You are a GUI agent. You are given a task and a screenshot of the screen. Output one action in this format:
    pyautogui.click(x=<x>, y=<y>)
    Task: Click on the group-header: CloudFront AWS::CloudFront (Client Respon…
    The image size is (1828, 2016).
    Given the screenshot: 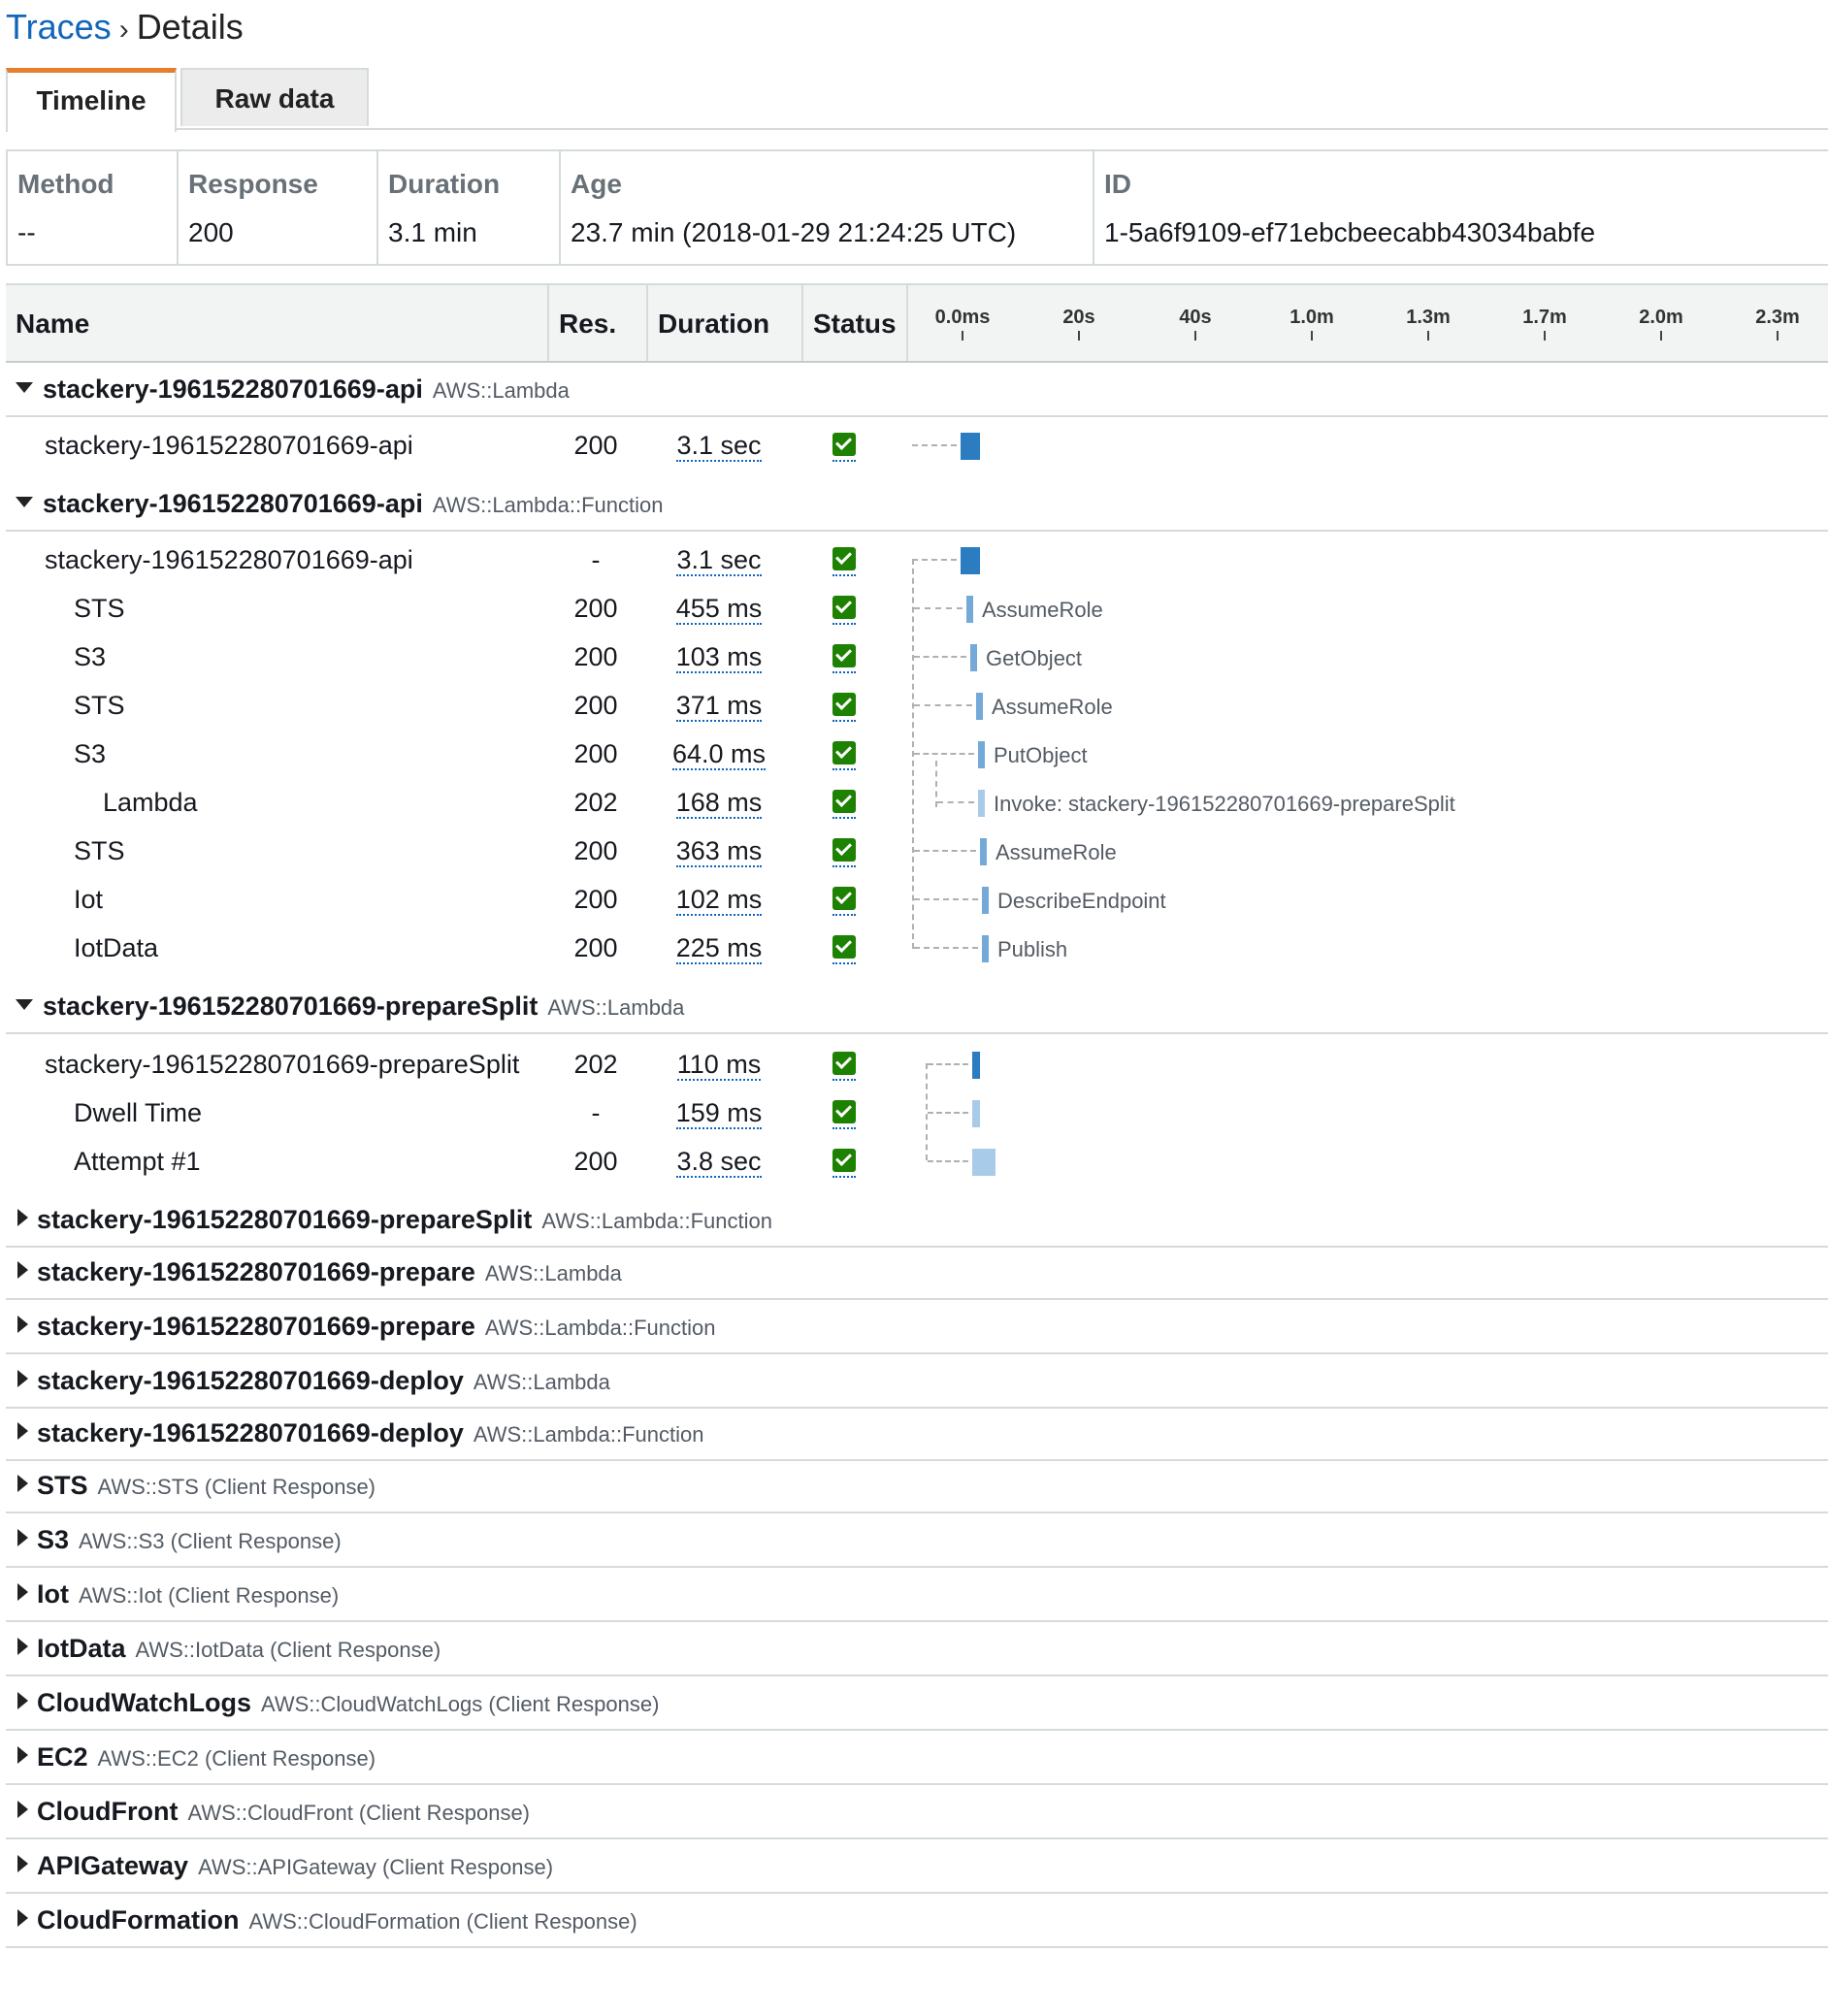 What is the action you would take?
    pyautogui.click(x=917, y=1816)
    